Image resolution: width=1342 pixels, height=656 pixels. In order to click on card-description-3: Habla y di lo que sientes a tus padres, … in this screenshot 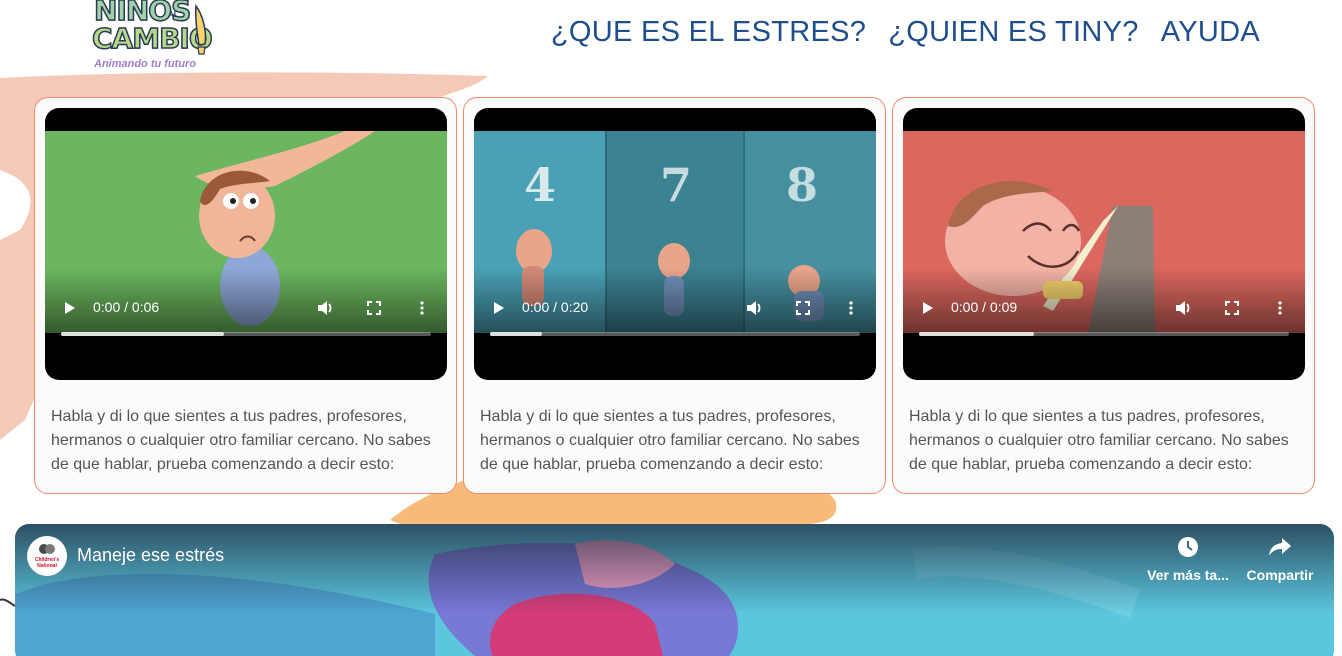, I will do `click(1099, 440)`.